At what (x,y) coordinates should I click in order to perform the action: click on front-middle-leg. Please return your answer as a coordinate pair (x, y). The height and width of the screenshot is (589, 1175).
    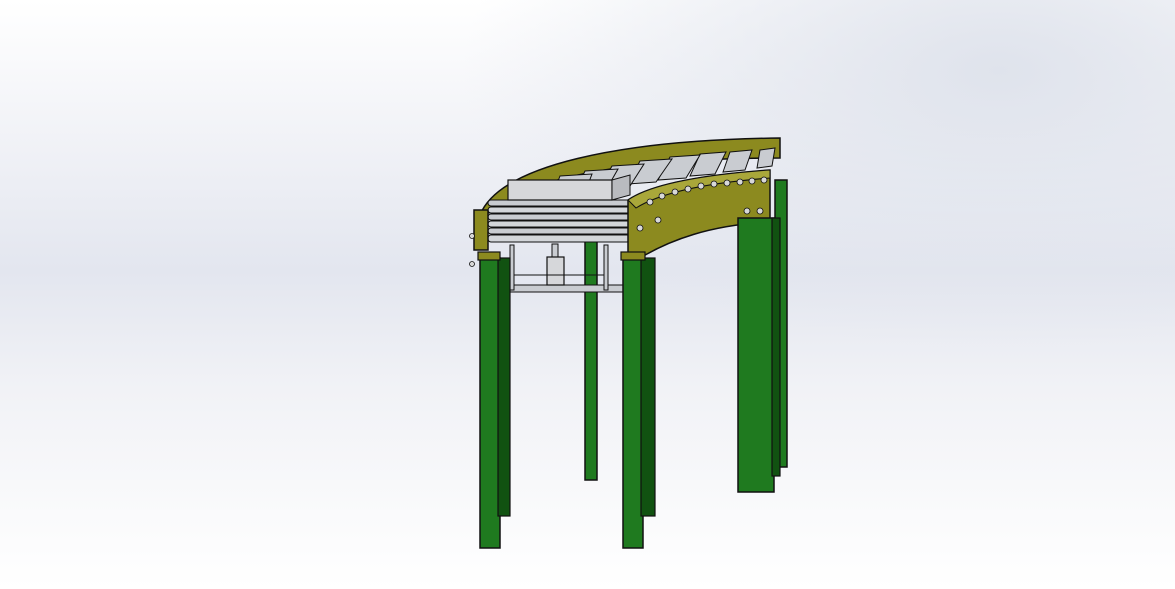
    Looking at the image, I should click on (633, 403).